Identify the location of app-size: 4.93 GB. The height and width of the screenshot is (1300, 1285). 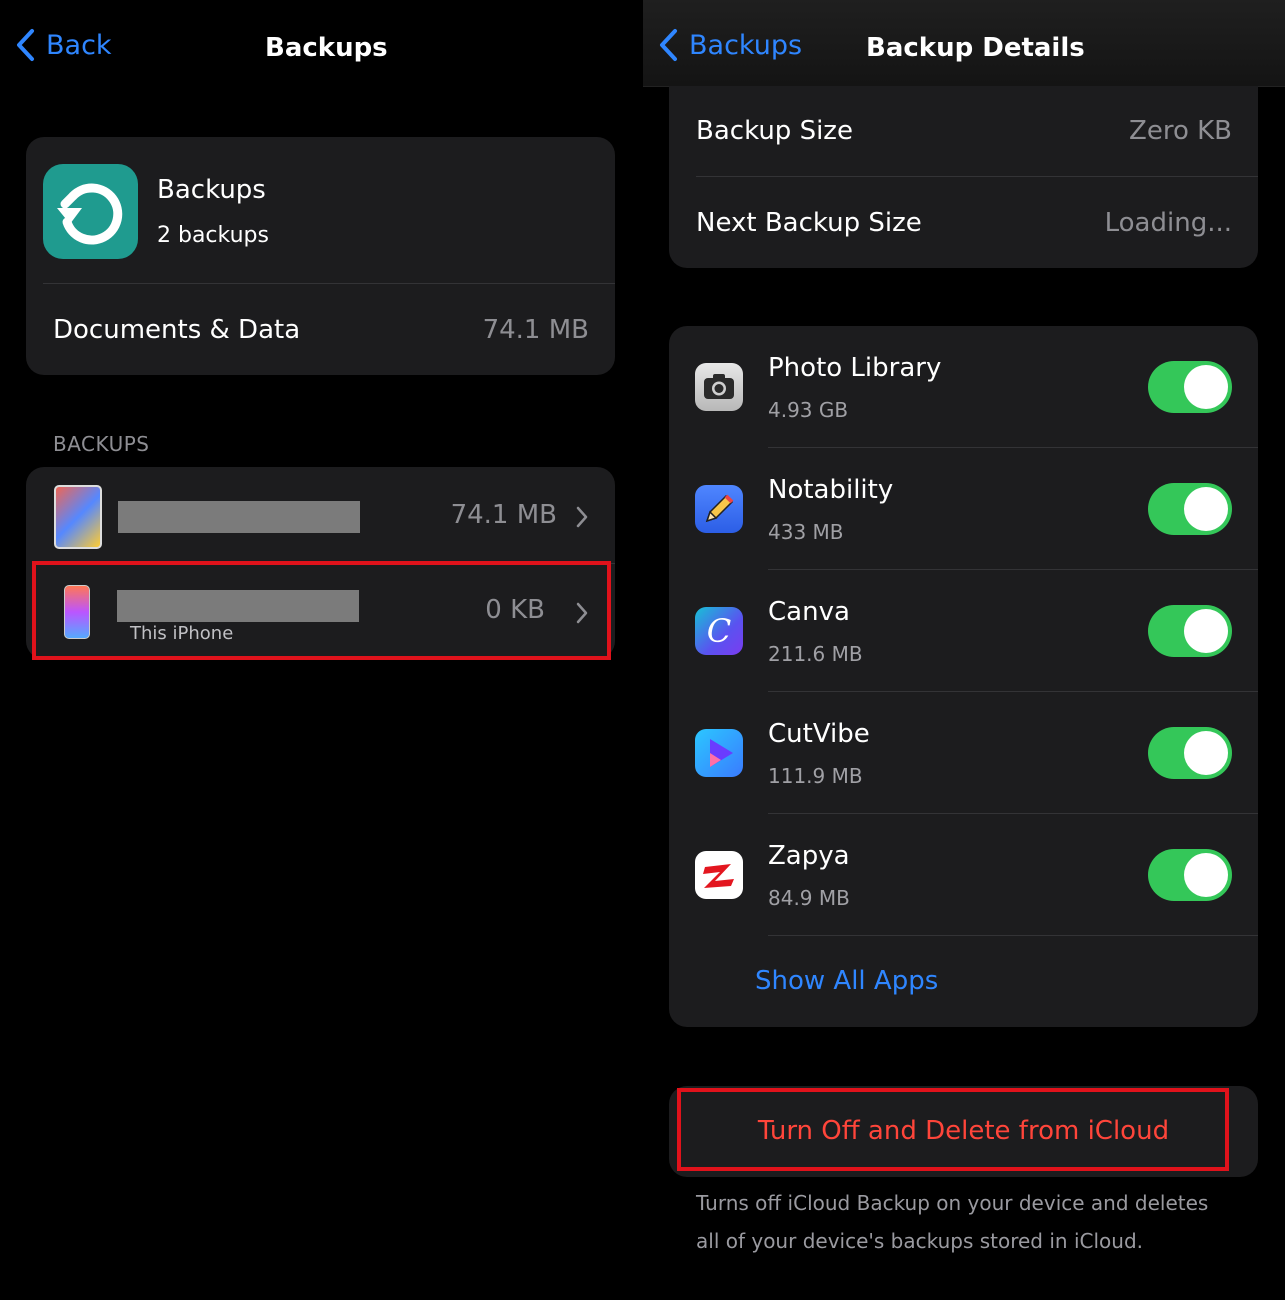
(808, 410).